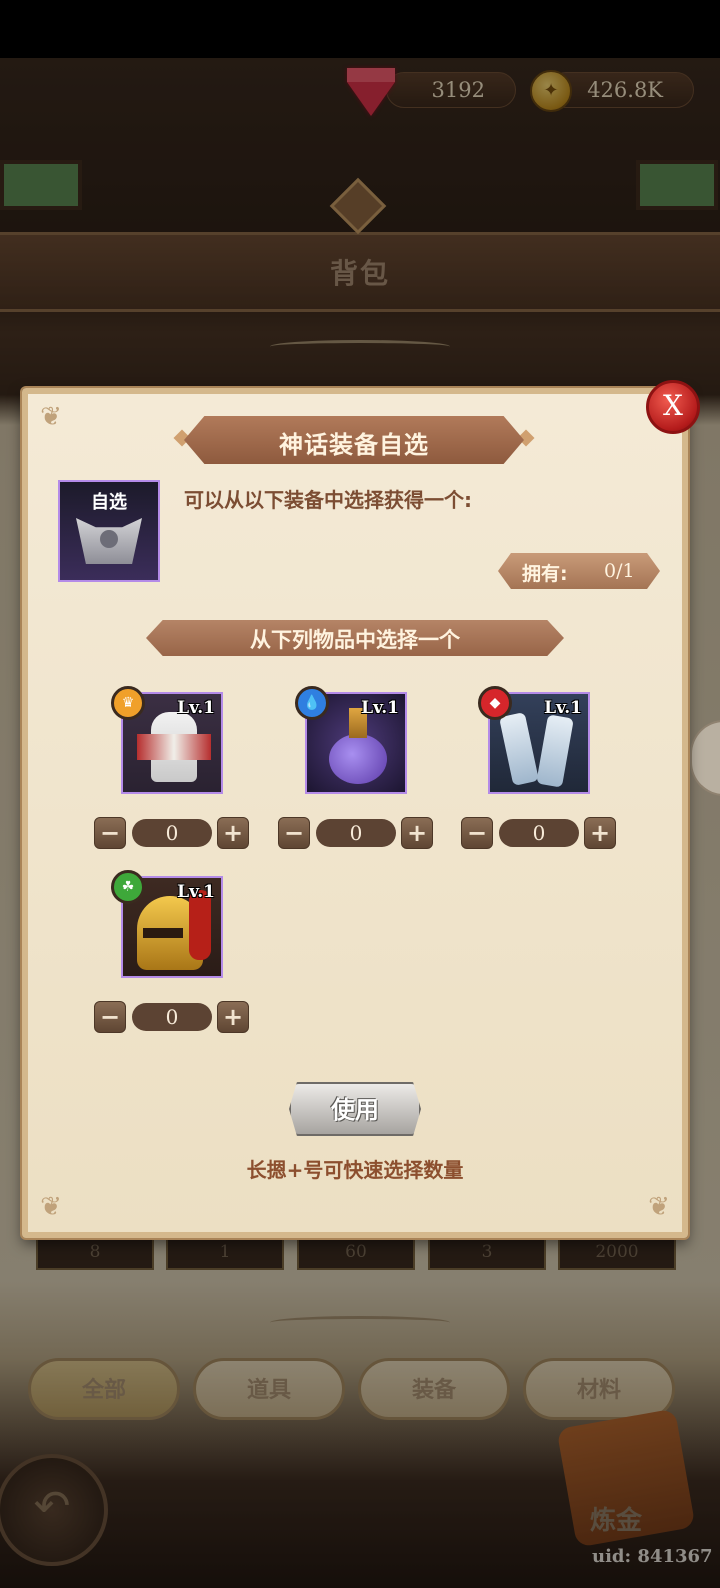 This screenshot has height=1588, width=720. I want to click on hint-text: 长摁+号可快速选择数量, so click(355, 1170).